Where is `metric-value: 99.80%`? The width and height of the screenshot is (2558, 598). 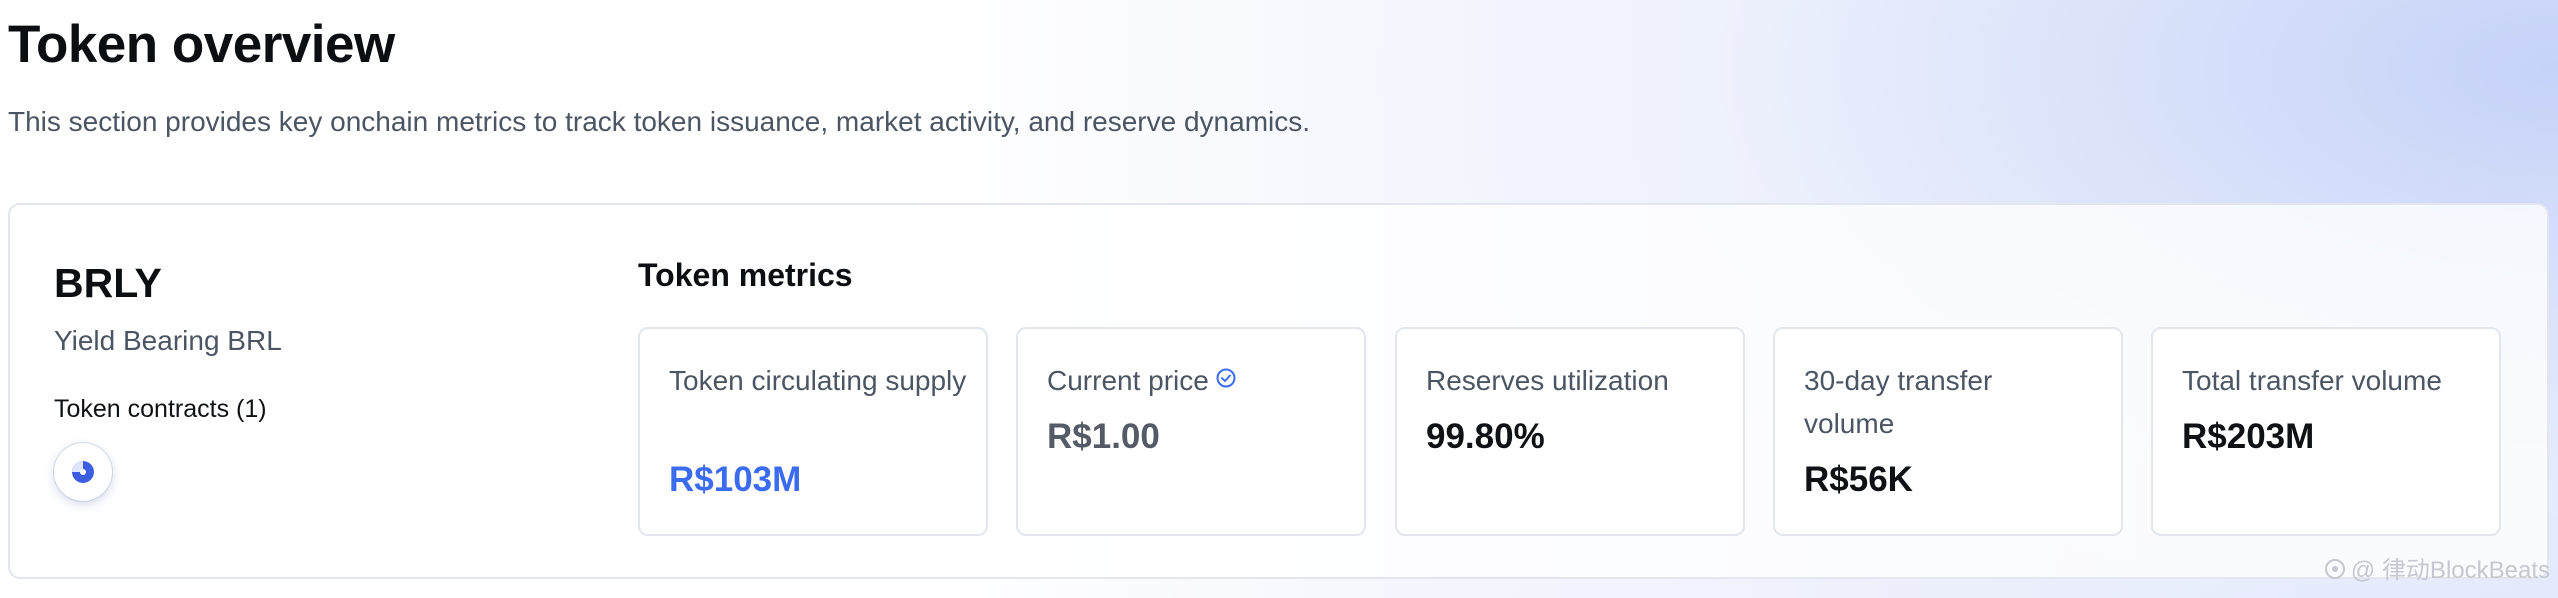 metric-value: 99.80% is located at coordinates (1485, 436).